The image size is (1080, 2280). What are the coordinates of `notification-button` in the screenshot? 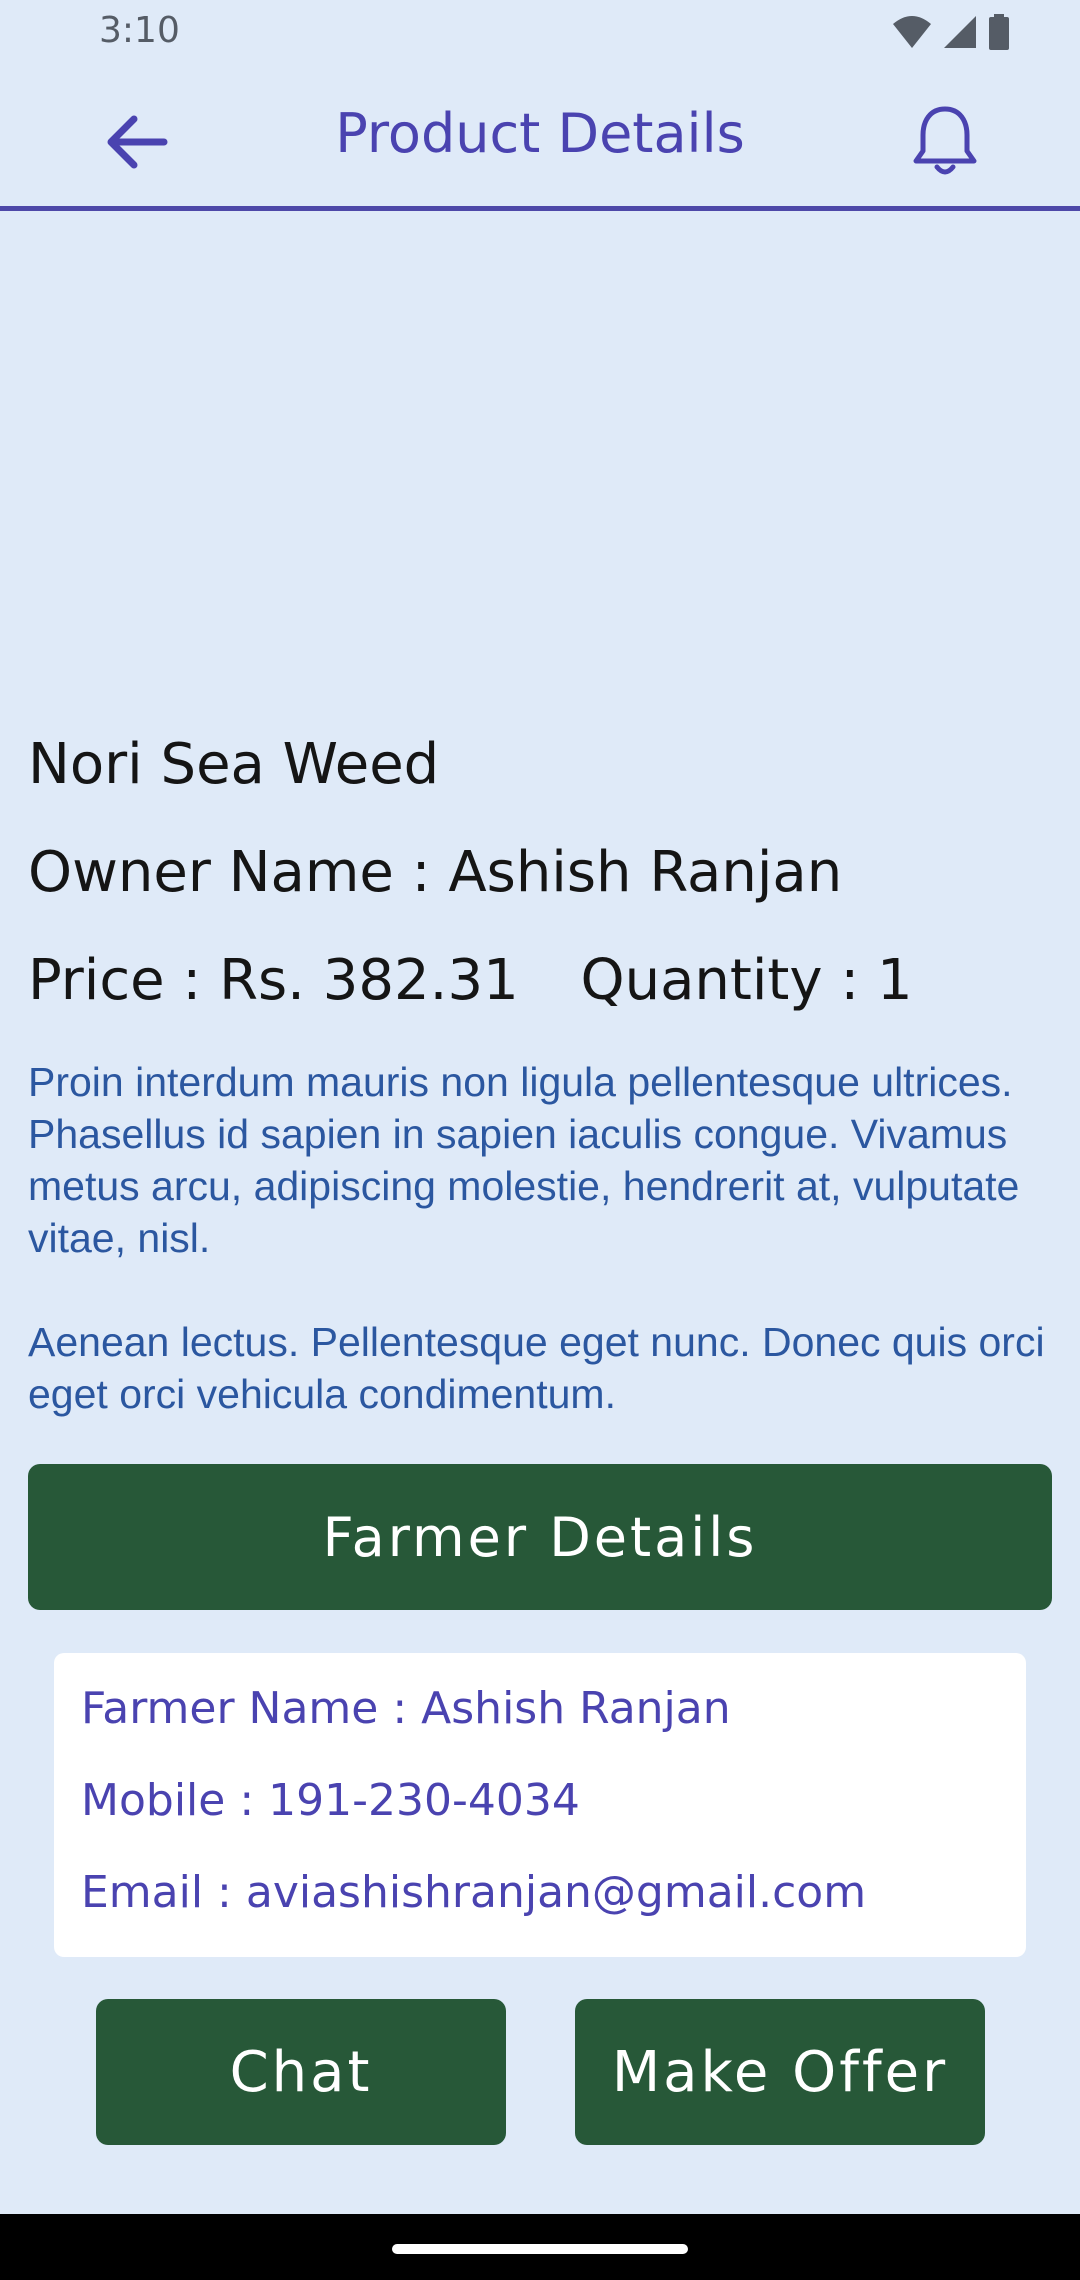 It's located at (945, 141).